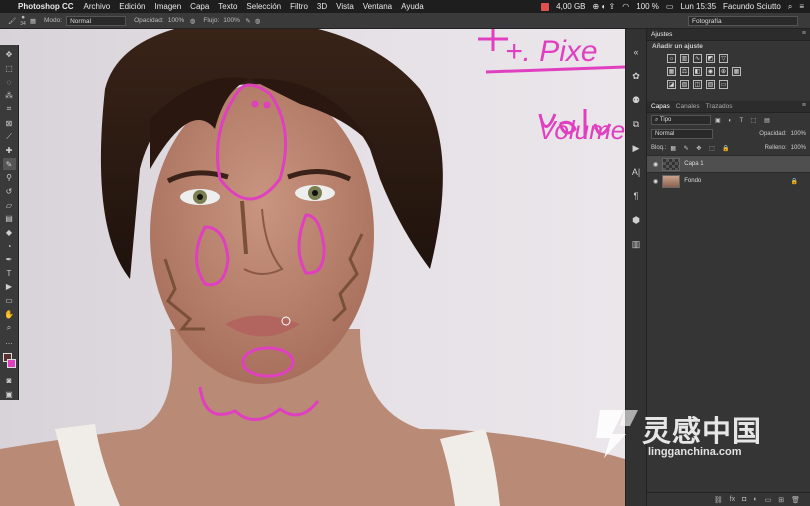 This screenshot has height=506, width=810. I want to click on zoom-tool-icon: ⌕, so click(9, 328).